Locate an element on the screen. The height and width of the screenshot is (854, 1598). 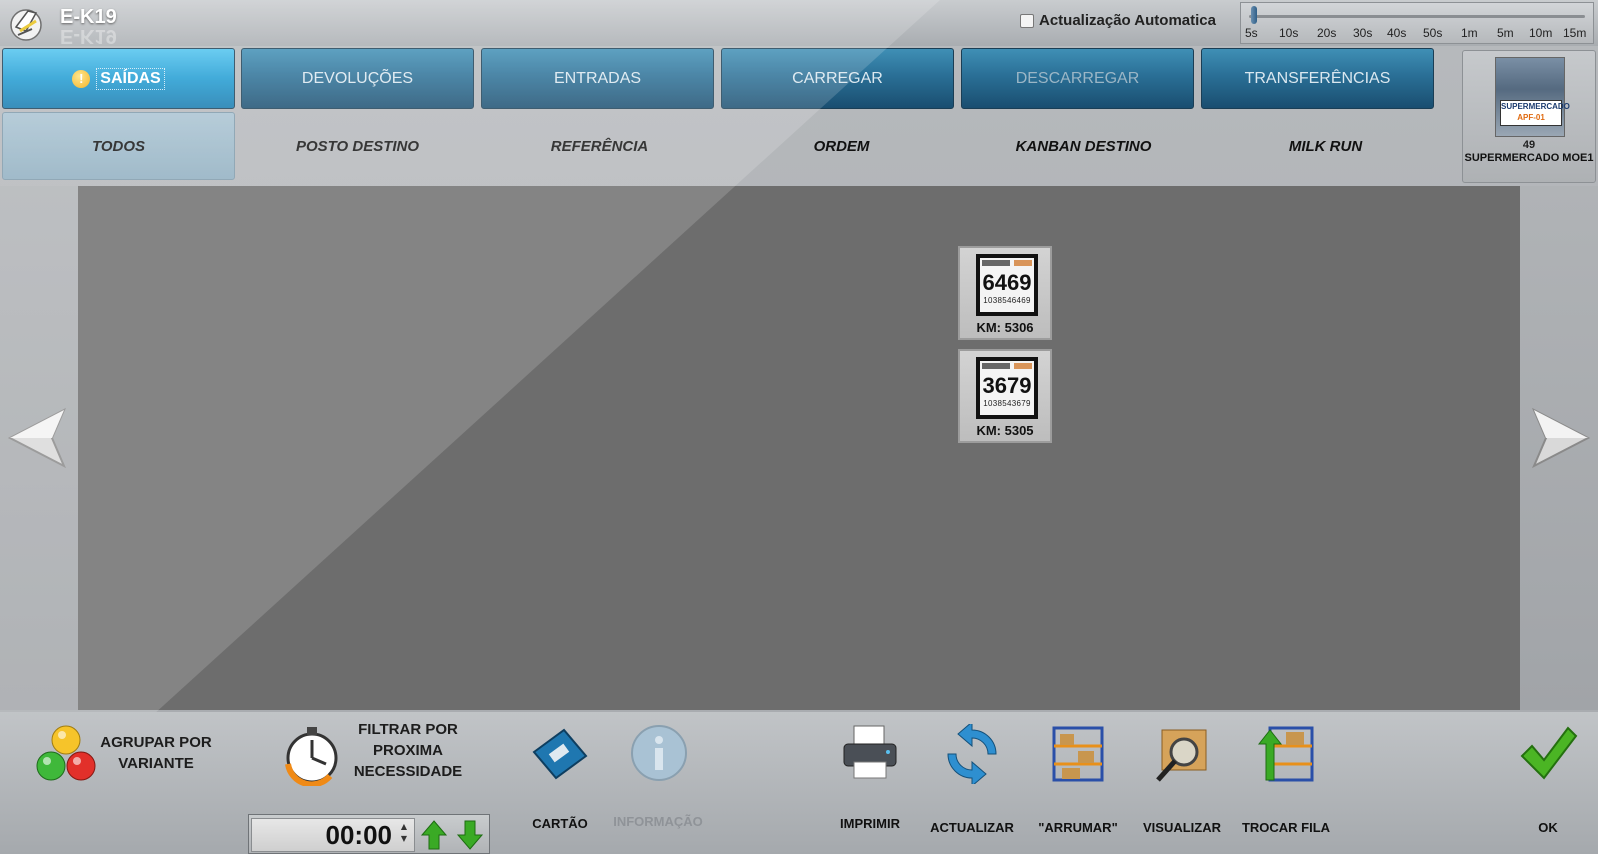
next-page-arrow-icon is located at coordinates (1560, 438).